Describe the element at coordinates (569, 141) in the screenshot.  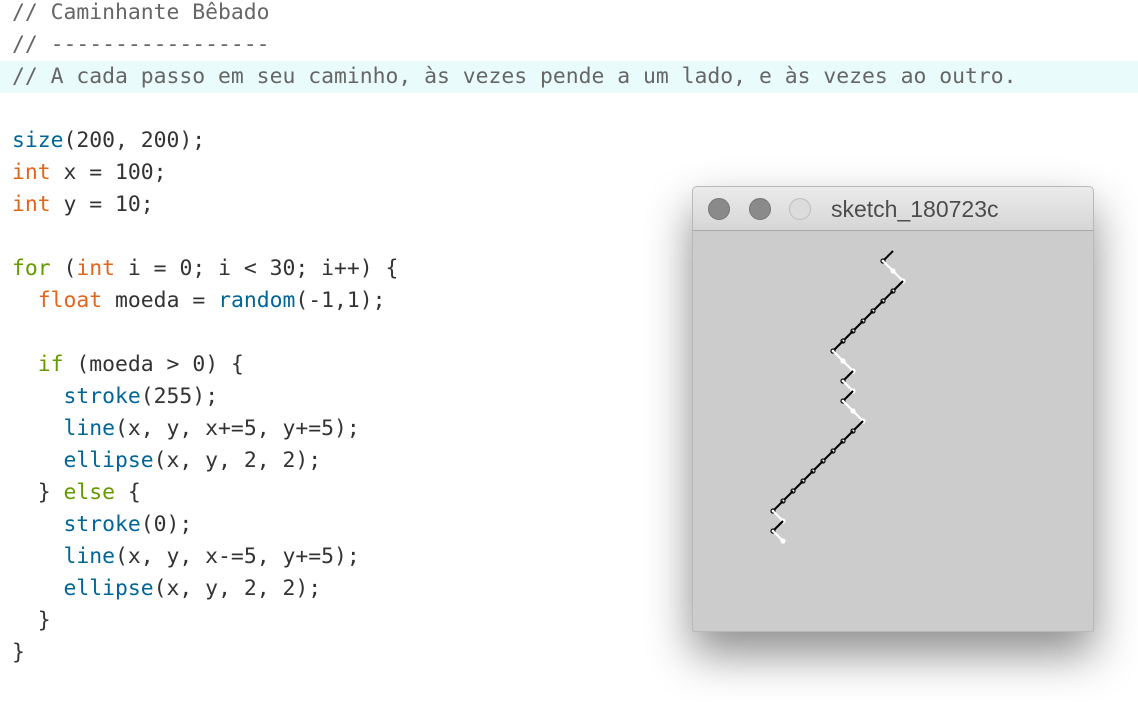
I see `code-line: size(200, 200);` at that location.